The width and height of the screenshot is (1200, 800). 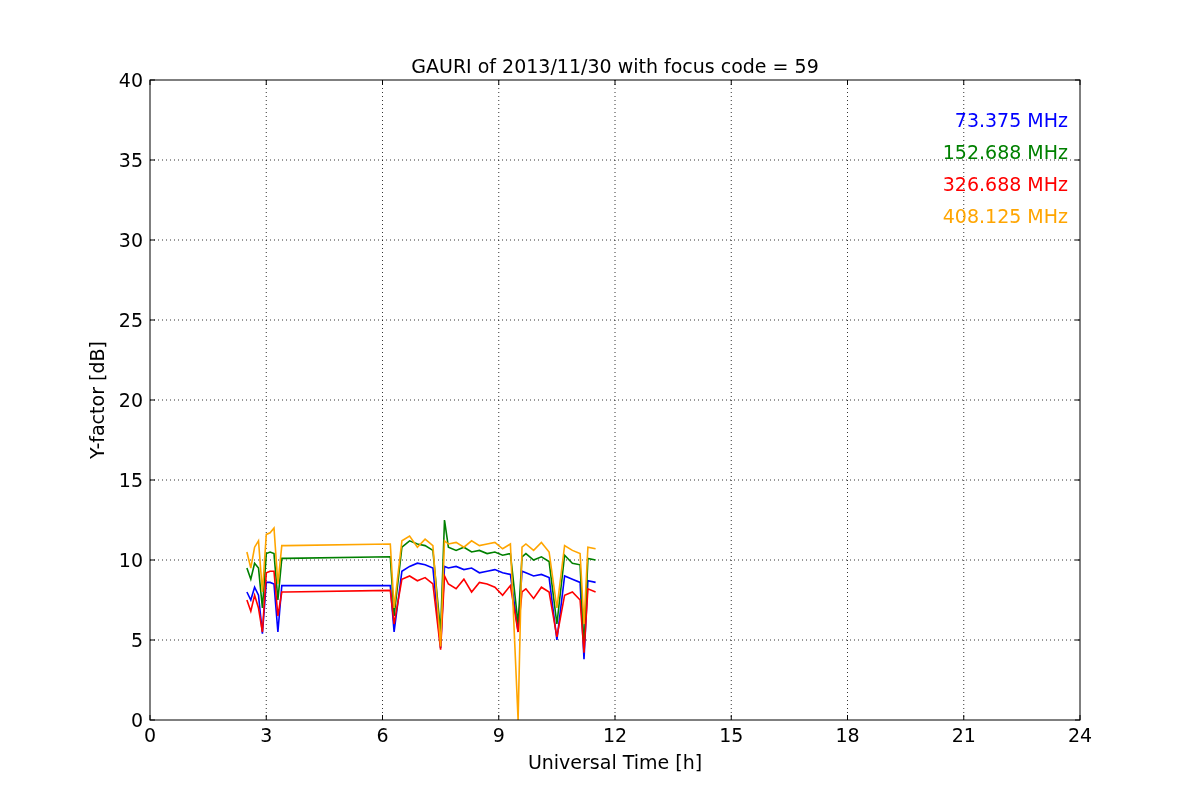 What do you see at coordinates (130, 560) in the screenshot?
I see `y-tick-label: 10` at bounding box center [130, 560].